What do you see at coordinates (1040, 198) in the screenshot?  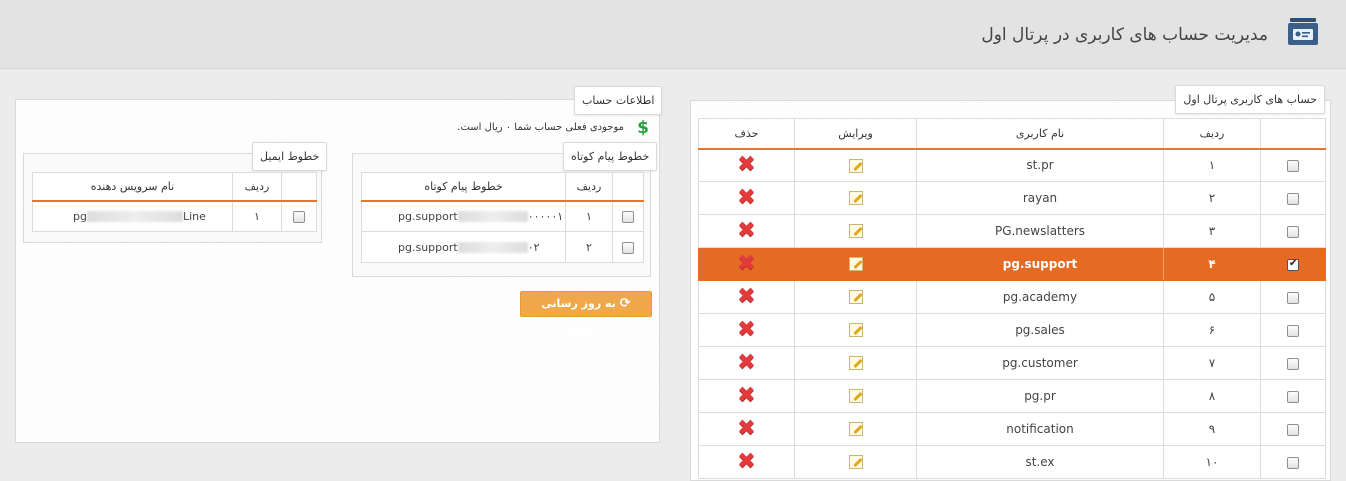 I see `username-cell: rayan` at bounding box center [1040, 198].